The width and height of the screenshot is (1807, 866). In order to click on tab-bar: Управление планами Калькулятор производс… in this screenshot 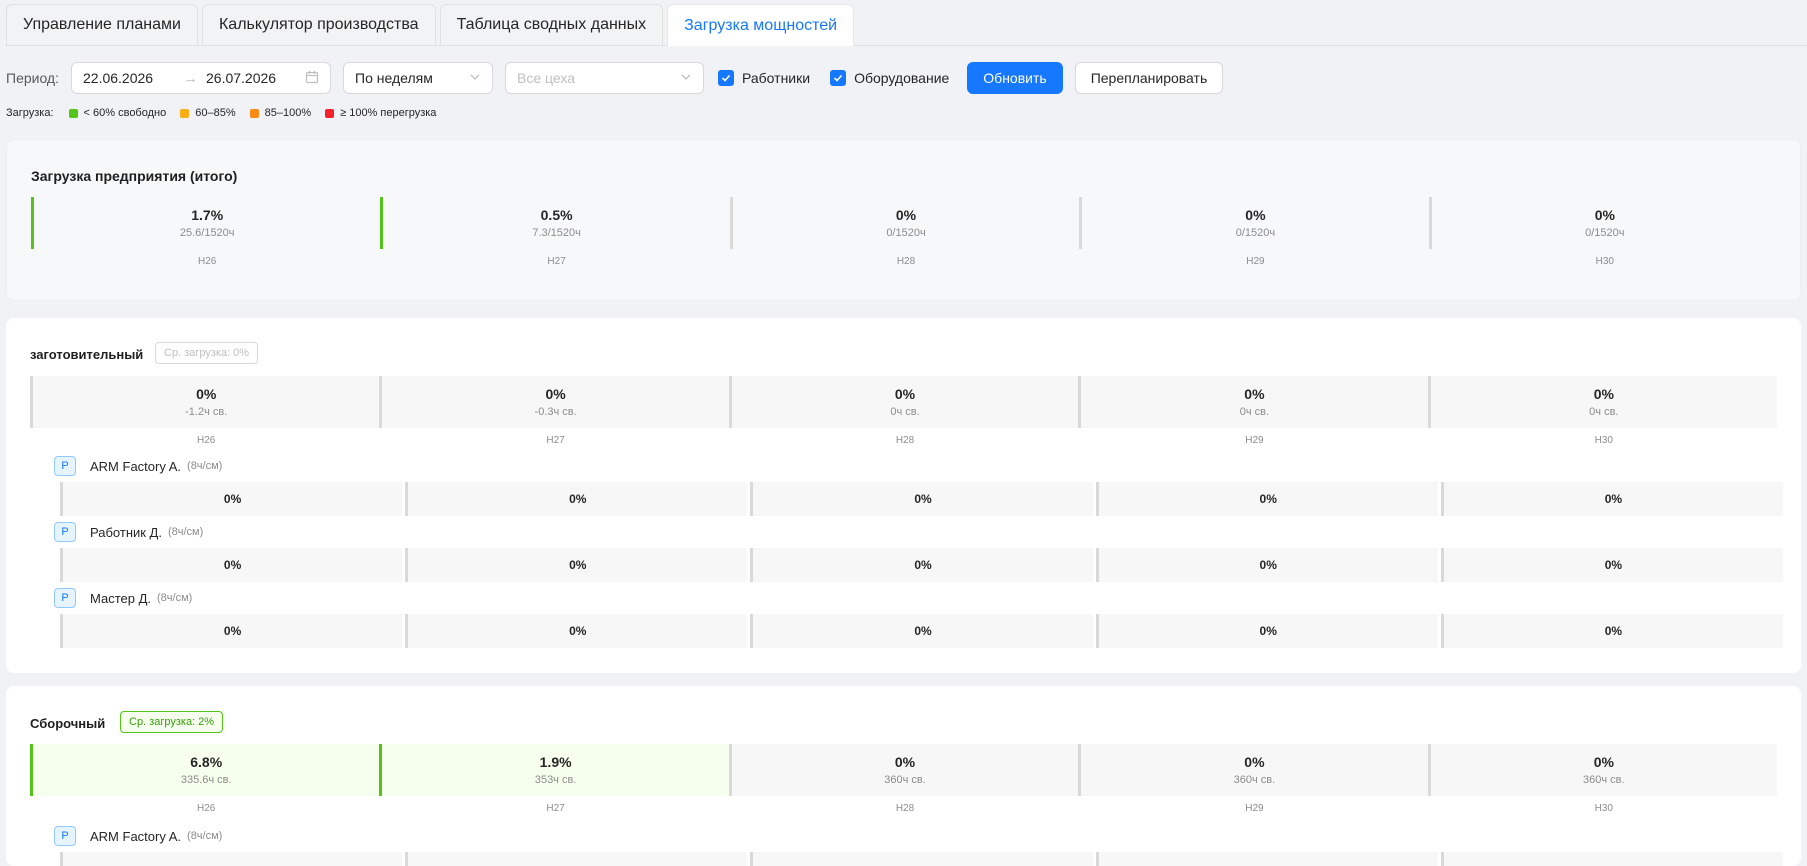, I will do `click(906, 25)`.